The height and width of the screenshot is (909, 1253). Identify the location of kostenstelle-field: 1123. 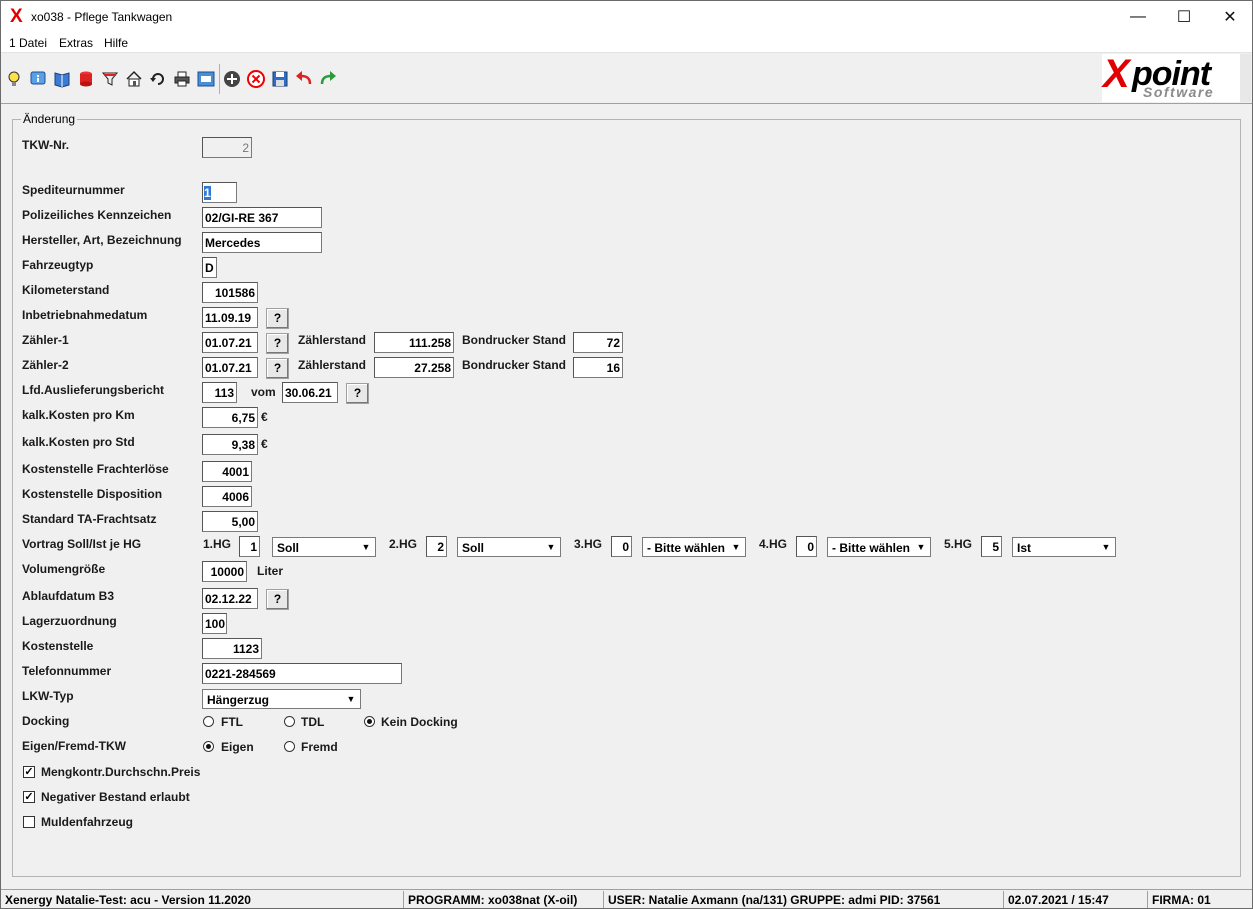
(232, 648).